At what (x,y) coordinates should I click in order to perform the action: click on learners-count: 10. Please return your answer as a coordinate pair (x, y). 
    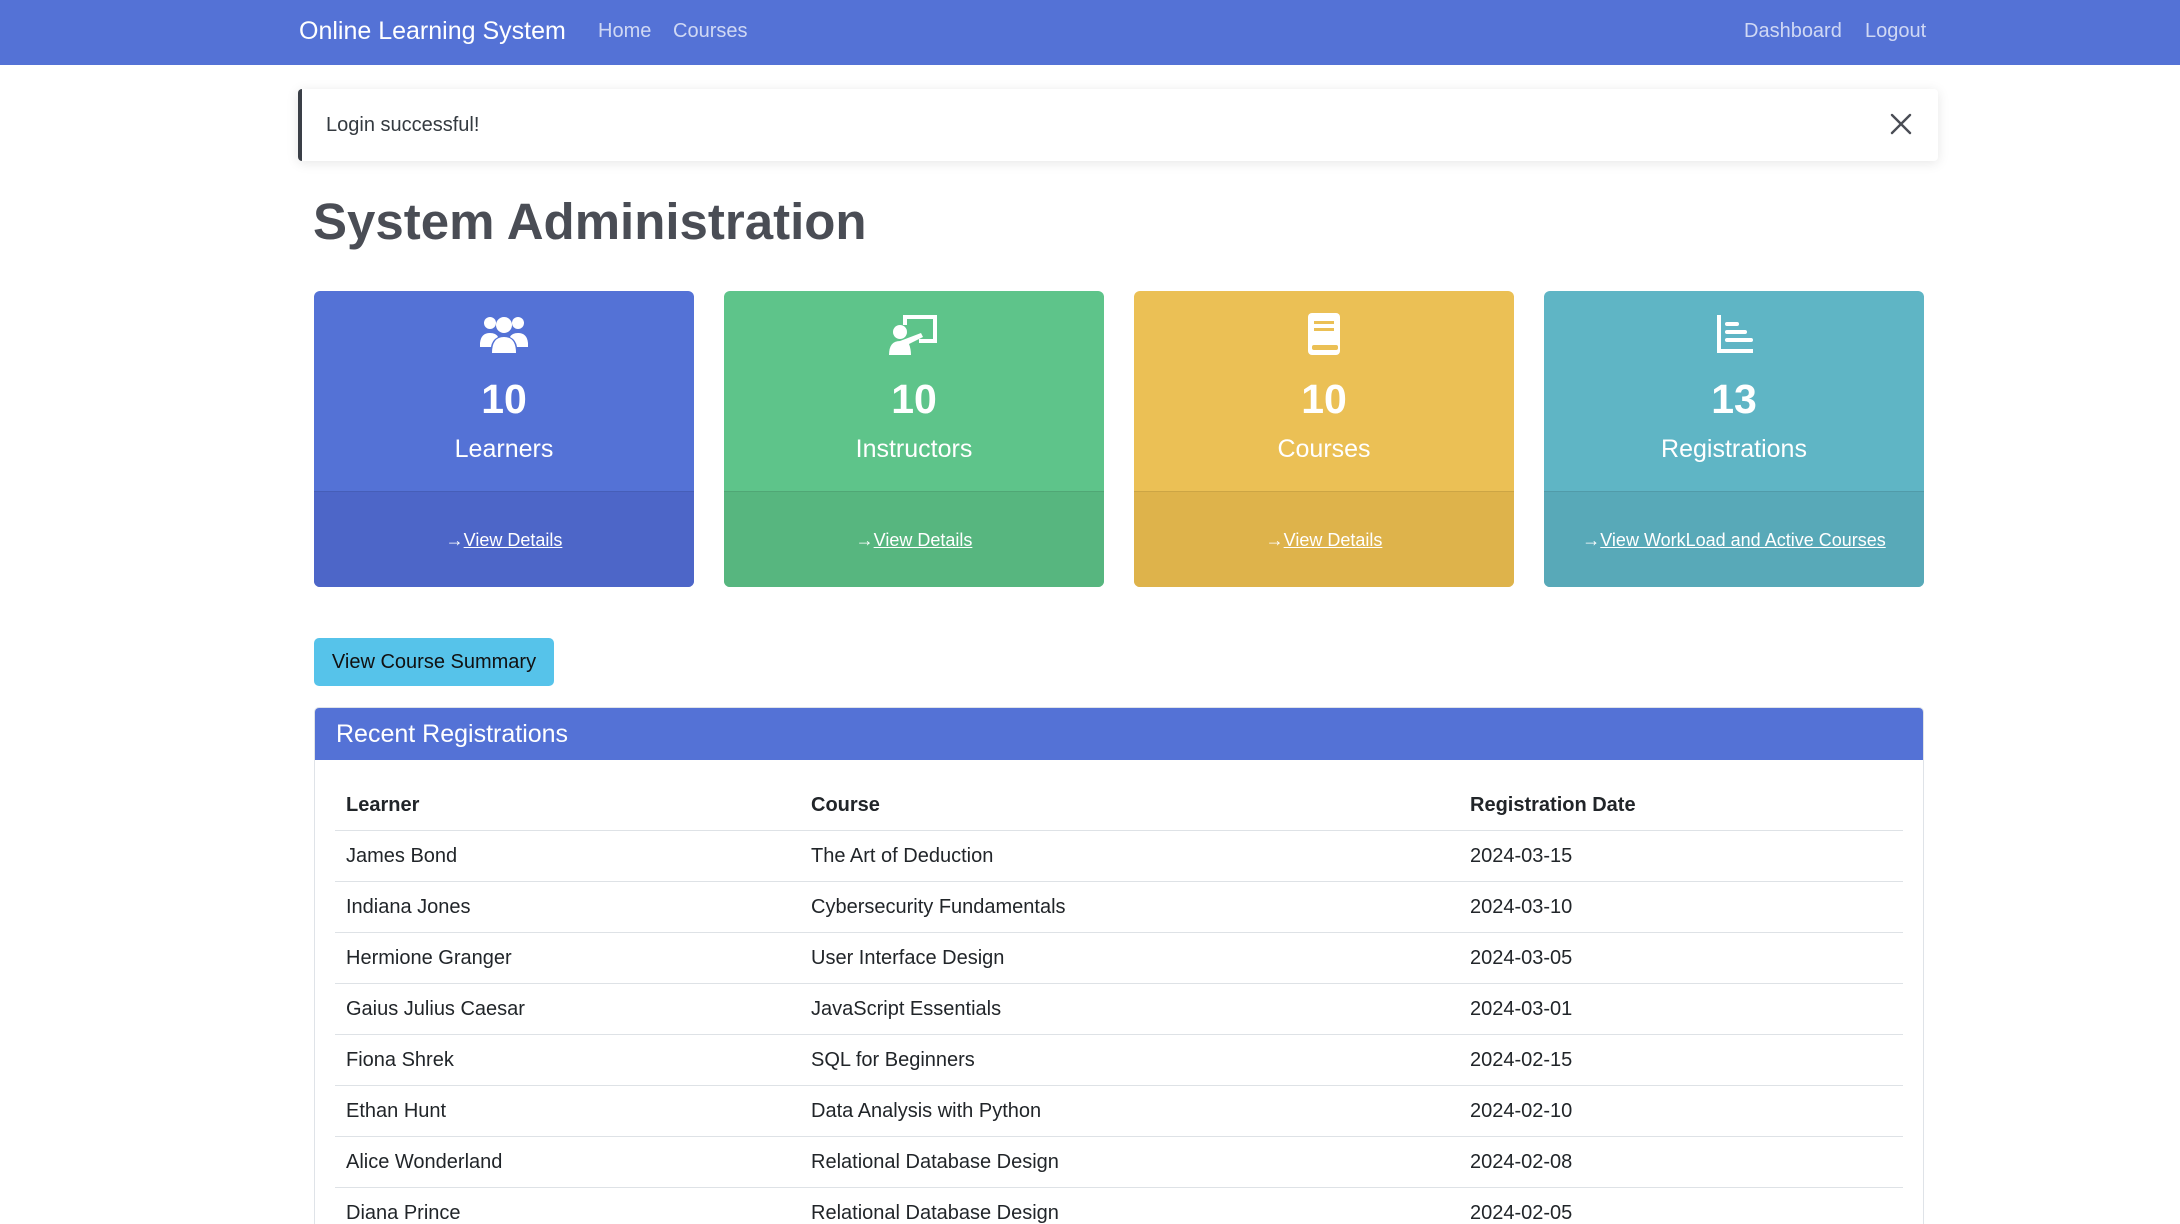
    Looking at the image, I should click on (504, 399).